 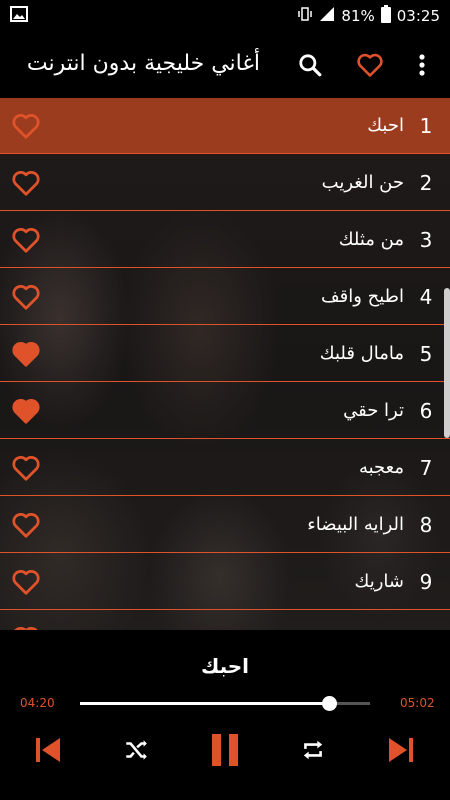 I want to click on song-number: 3, so click(x=426, y=239).